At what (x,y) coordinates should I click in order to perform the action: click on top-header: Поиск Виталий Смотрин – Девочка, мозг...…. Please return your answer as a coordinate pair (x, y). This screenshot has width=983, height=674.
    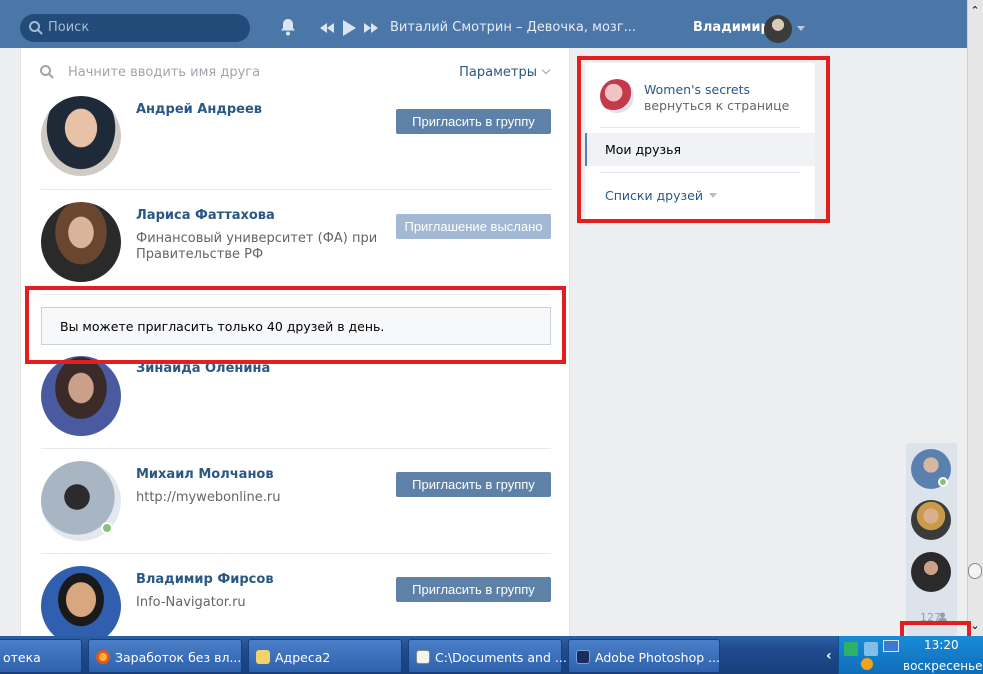
    Looking at the image, I should click on (483, 24).